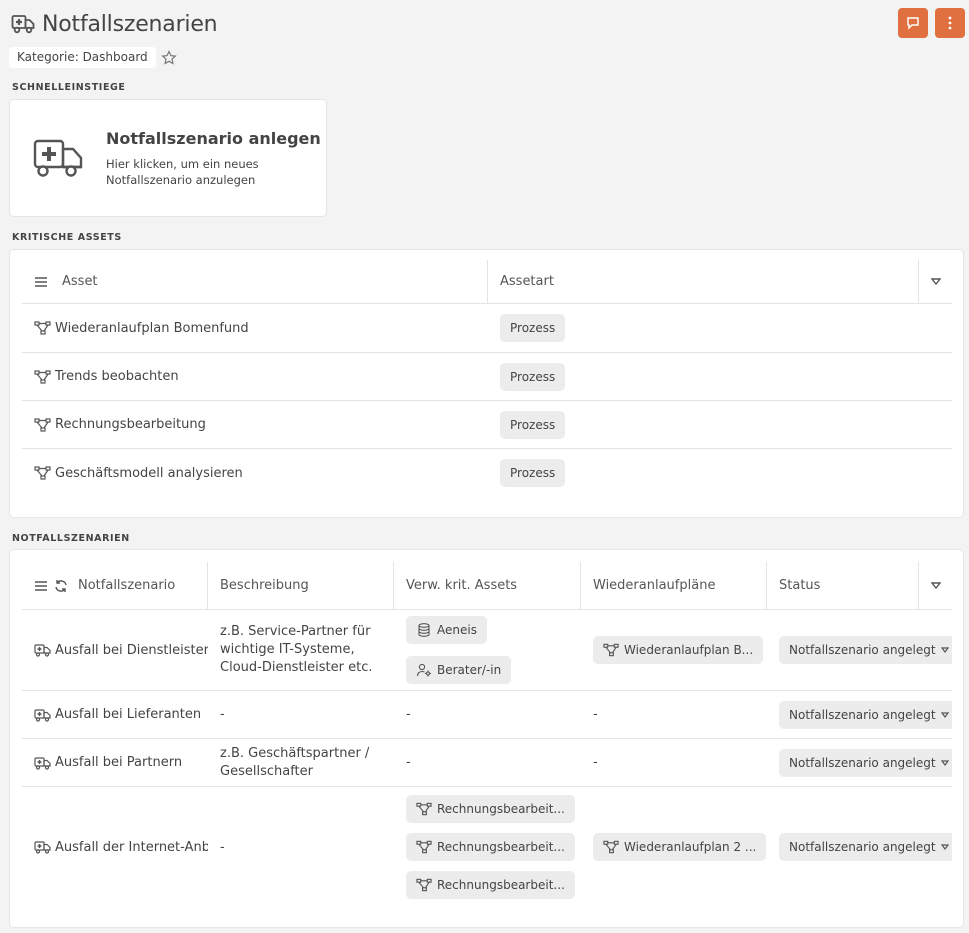  I want to click on column-header-plans: Wiederanlaufpläne, so click(674, 585).